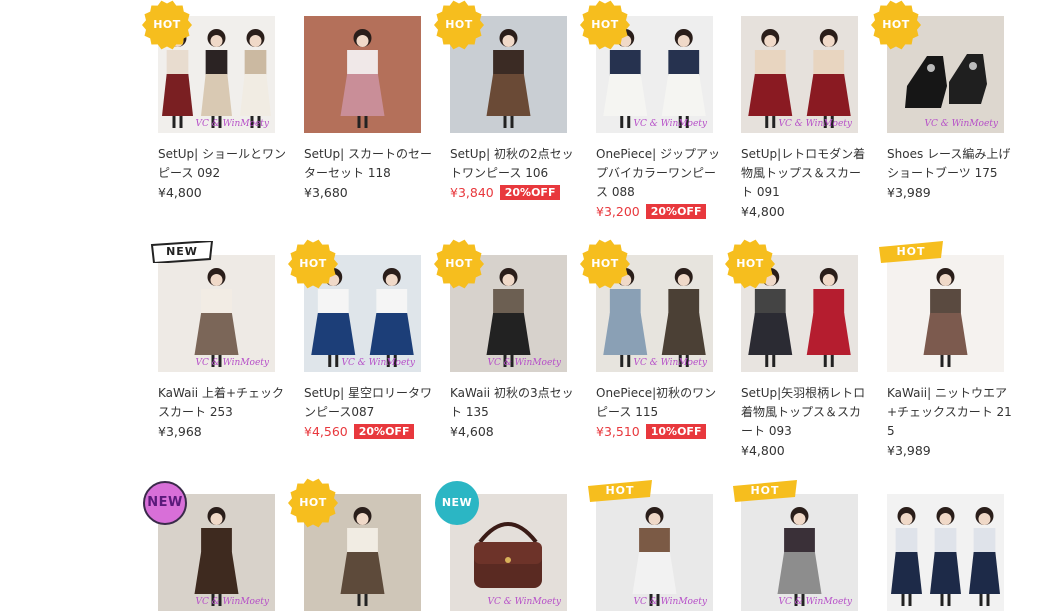  I want to click on product-info: KaWaii 初秋の3点セット 135 ¥4,608, so click(515, 412).